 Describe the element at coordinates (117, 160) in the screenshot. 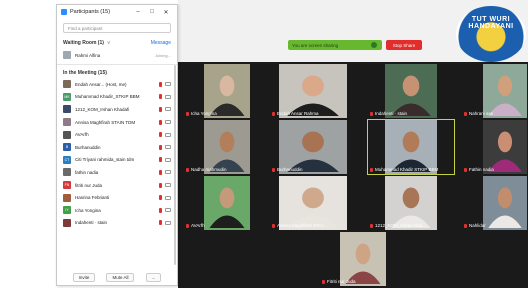

I see `participant-row: CT Citi Triyani rahmida_stain tdm` at that location.